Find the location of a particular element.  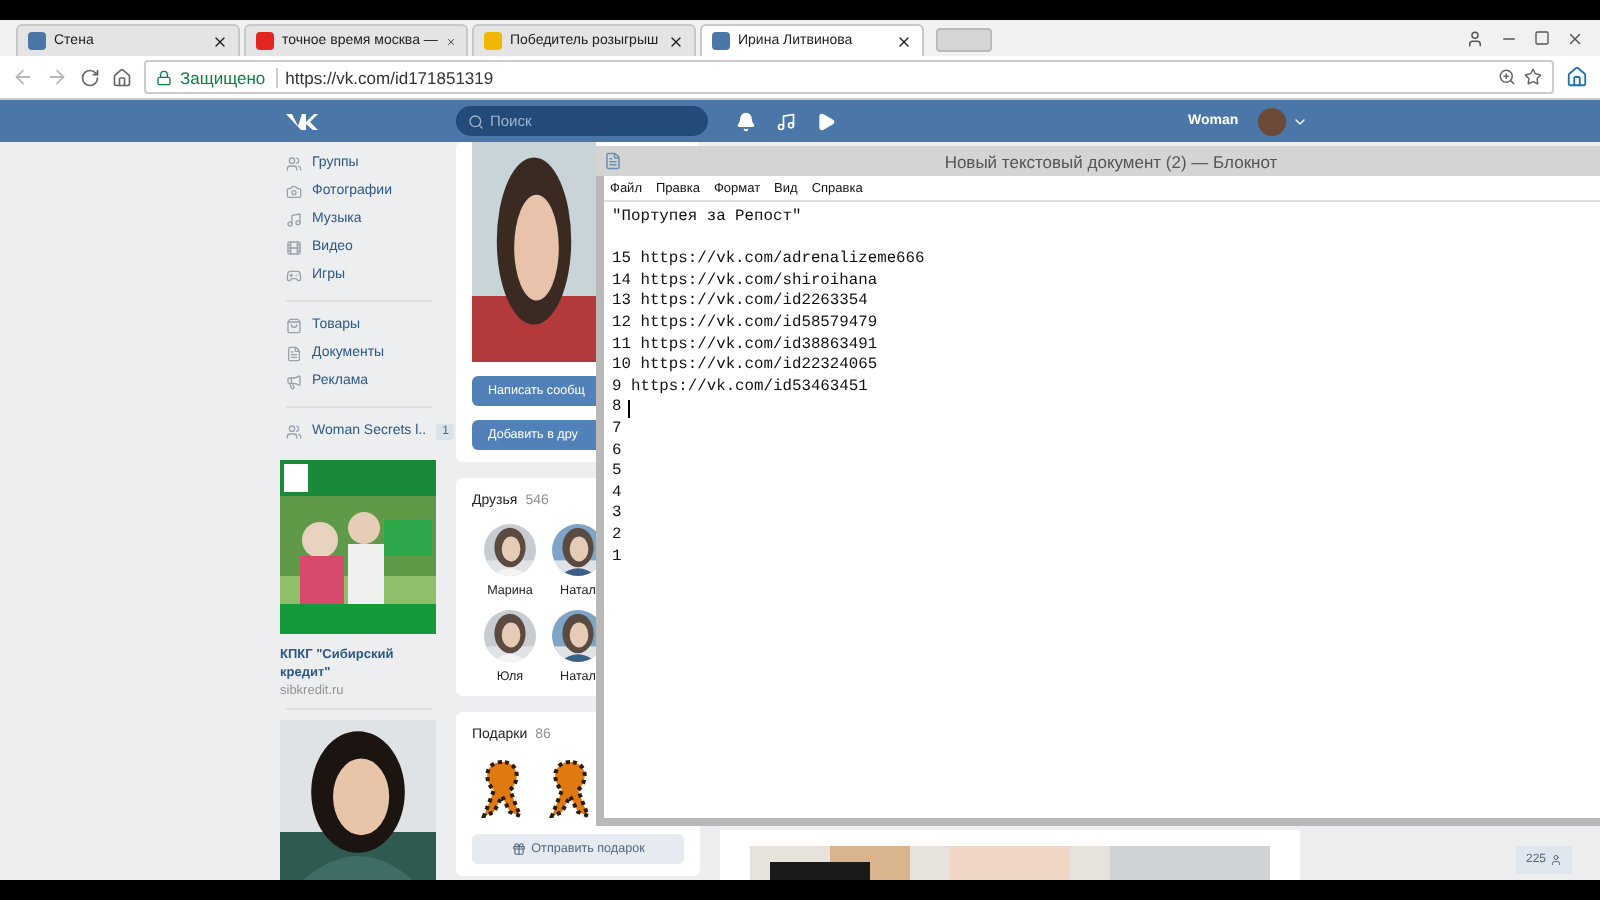

home-icon is located at coordinates (122, 77).